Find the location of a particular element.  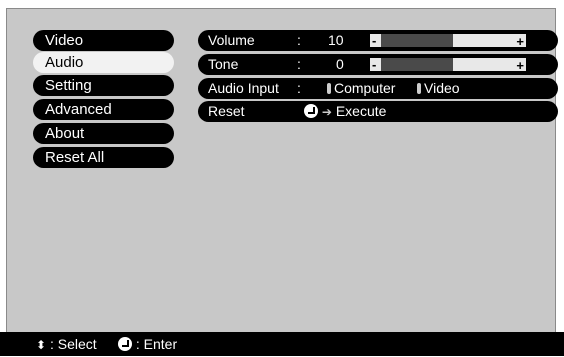

tone-colon: : is located at coordinates (299, 64).